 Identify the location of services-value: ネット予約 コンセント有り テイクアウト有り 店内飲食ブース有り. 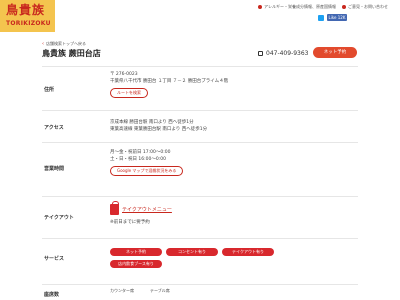
(194, 259).